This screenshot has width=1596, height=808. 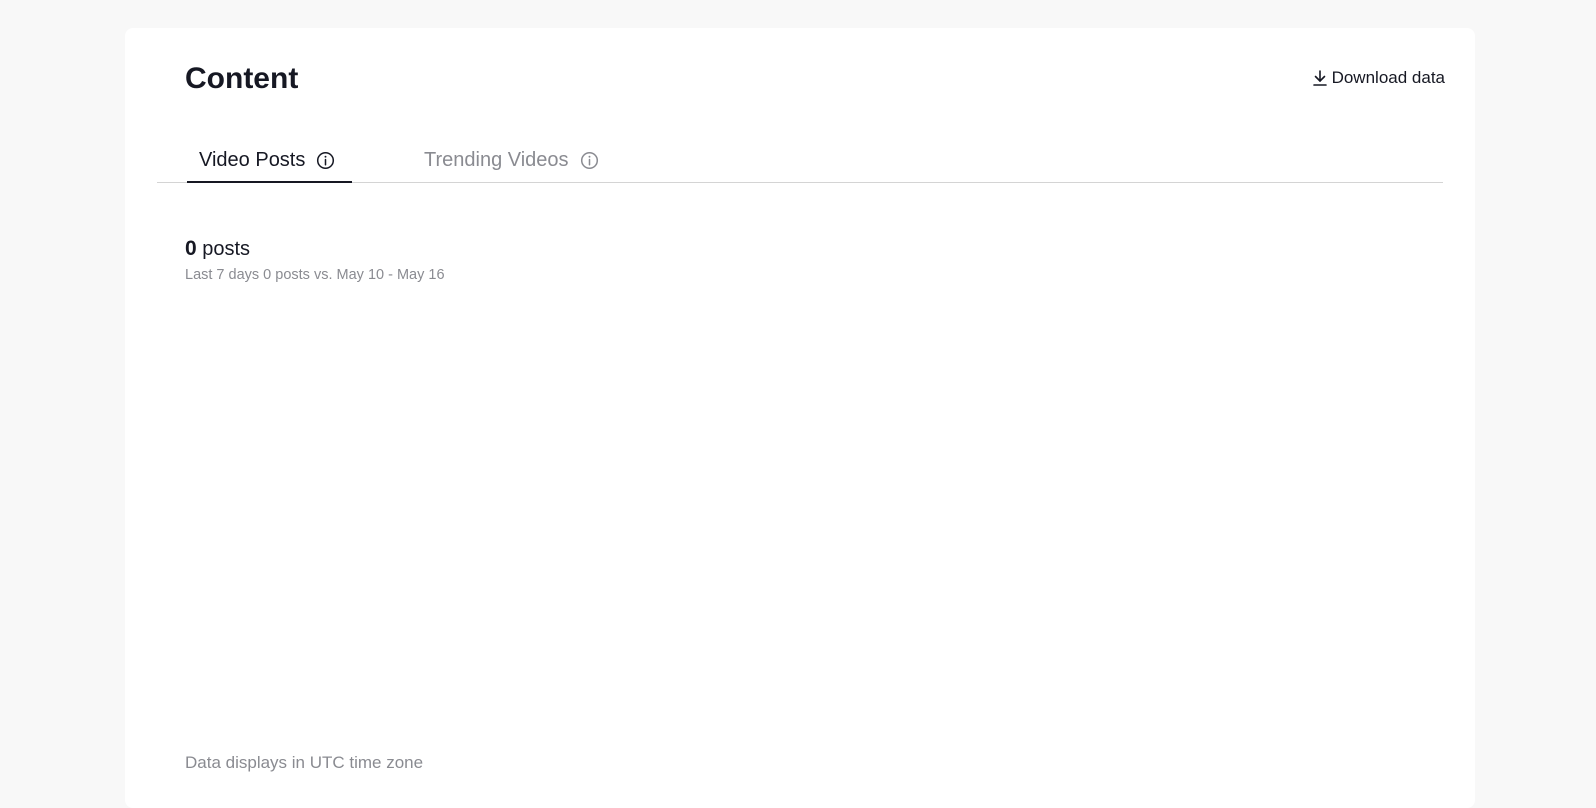 I want to click on download-data-button: Download data, so click(x=1378, y=78).